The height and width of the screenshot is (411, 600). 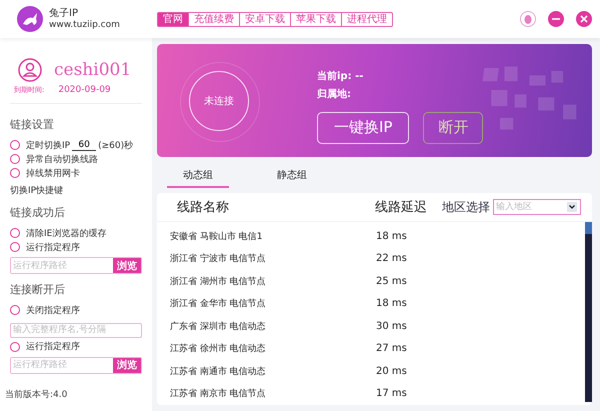 What do you see at coordinates (218, 282) in the screenshot?
I see `route-name: 浙江省 湖州市 电信节点` at bounding box center [218, 282].